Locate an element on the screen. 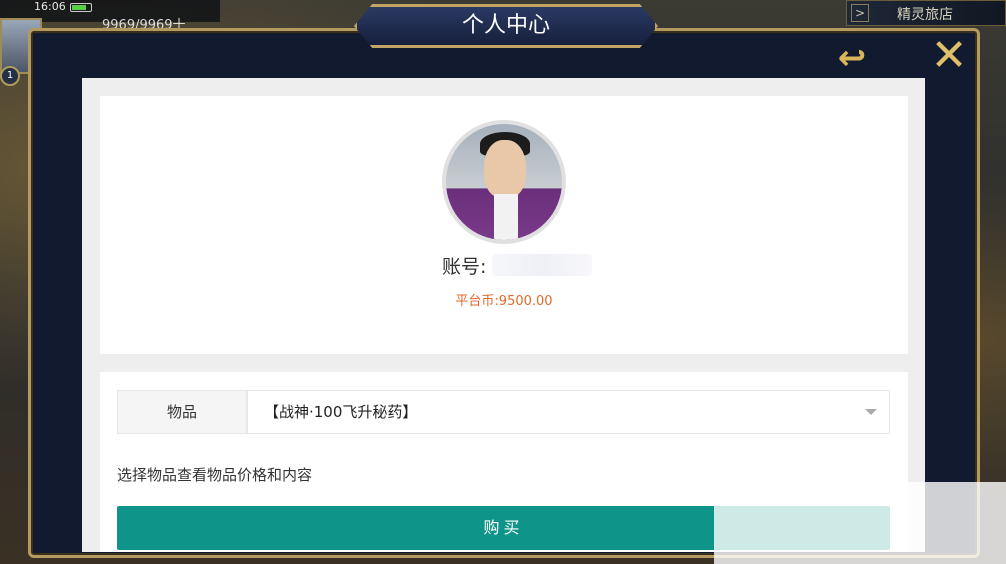  watermark is located at coordinates (860, 523).